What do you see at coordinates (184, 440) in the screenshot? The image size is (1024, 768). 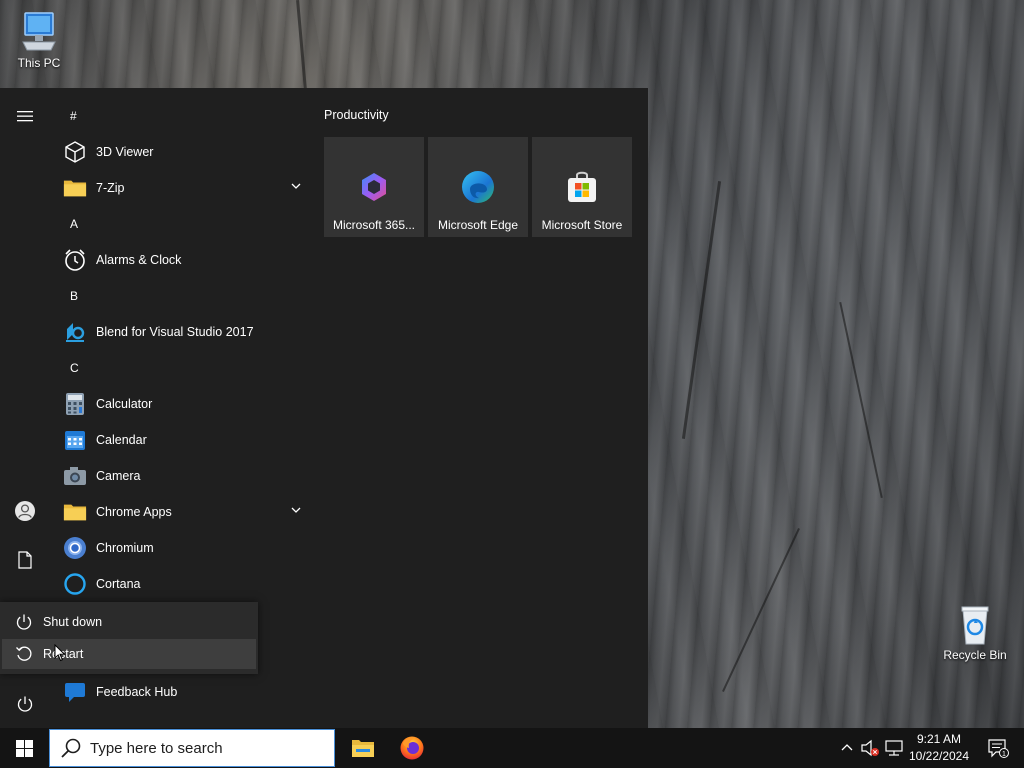 I see `app-item-calendar: Calendar` at bounding box center [184, 440].